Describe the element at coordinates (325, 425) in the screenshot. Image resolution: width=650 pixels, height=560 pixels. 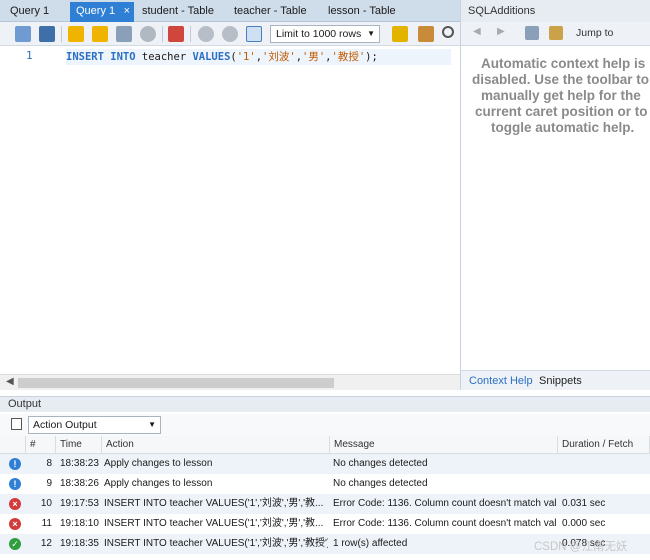
I see `output-toolbar: Action Output ▼` at that location.